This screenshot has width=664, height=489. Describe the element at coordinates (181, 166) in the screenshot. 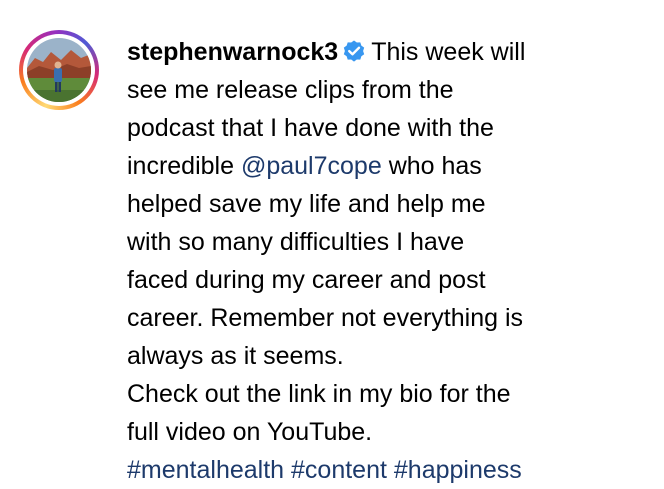

I see `caption-text: incredible` at that location.